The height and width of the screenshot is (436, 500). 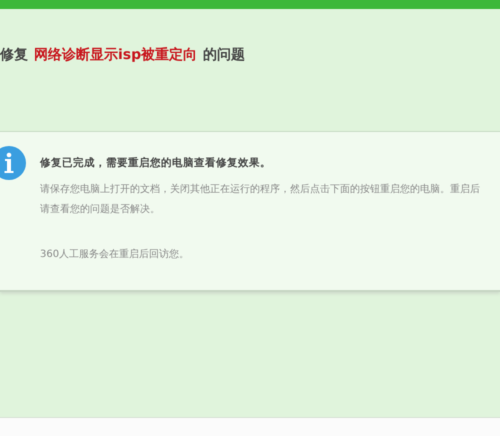 What do you see at coordinates (116, 55) in the screenshot?
I see `heading-issue-name: 网络诊断显示isp被重定向` at bounding box center [116, 55].